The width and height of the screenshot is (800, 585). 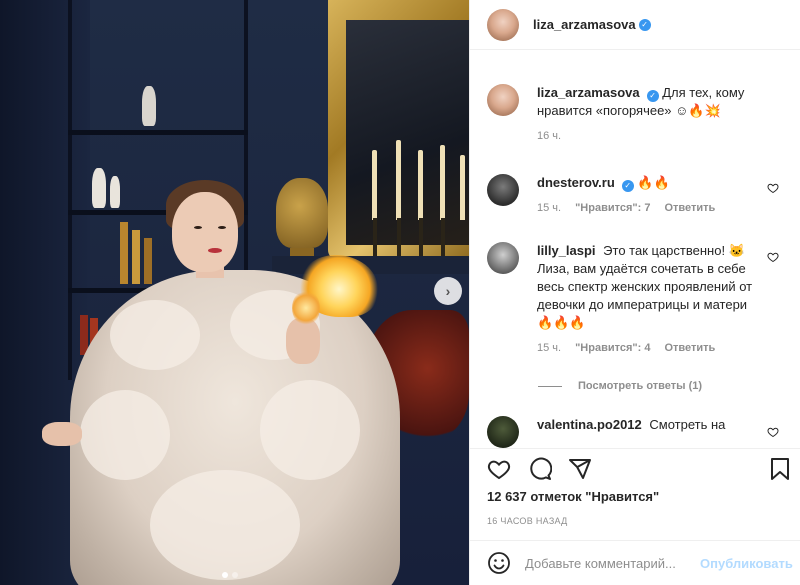 What do you see at coordinates (503, 24) in the screenshot?
I see `author-avatar` at bounding box center [503, 24].